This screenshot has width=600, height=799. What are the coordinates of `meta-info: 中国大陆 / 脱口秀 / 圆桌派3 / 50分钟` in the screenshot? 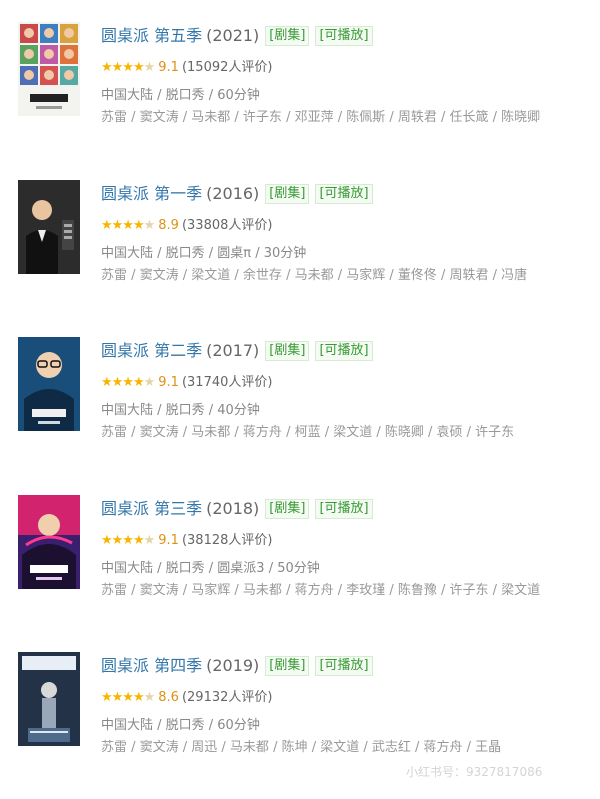 It's located at (210, 568).